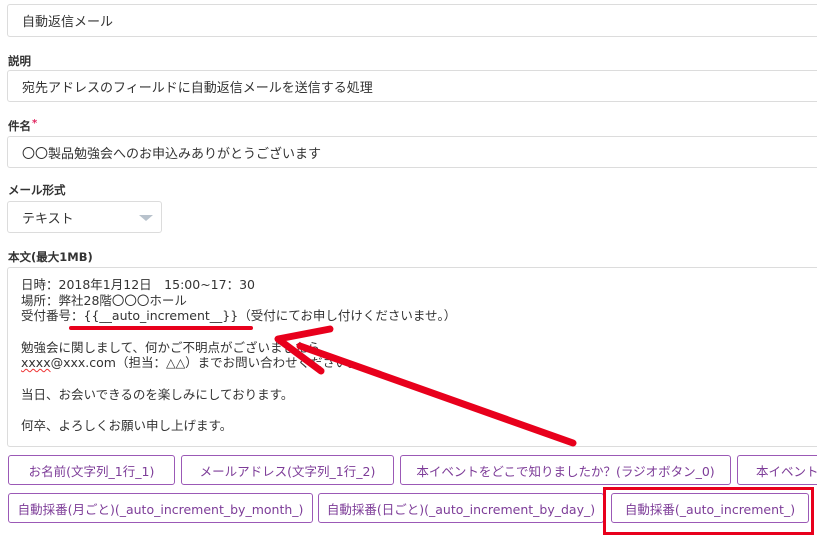 The image size is (817, 537). What do you see at coordinates (419, 363) in the screenshot?
I see `body-line: xxxx@xxx.com（担当：△△）までお問い合わせください。` at bounding box center [419, 363].